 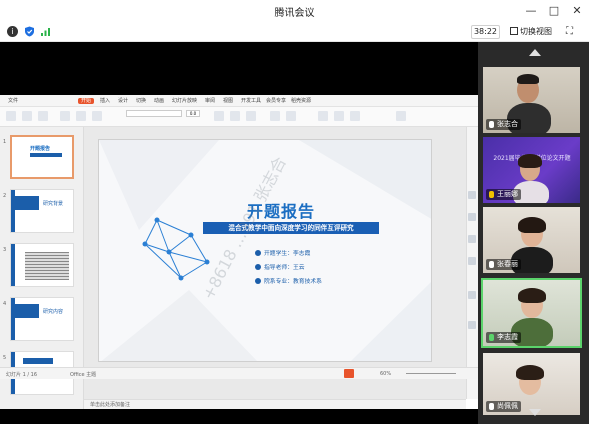 I want to click on fullscreen-icon: ⛶, so click(x=572, y=32).